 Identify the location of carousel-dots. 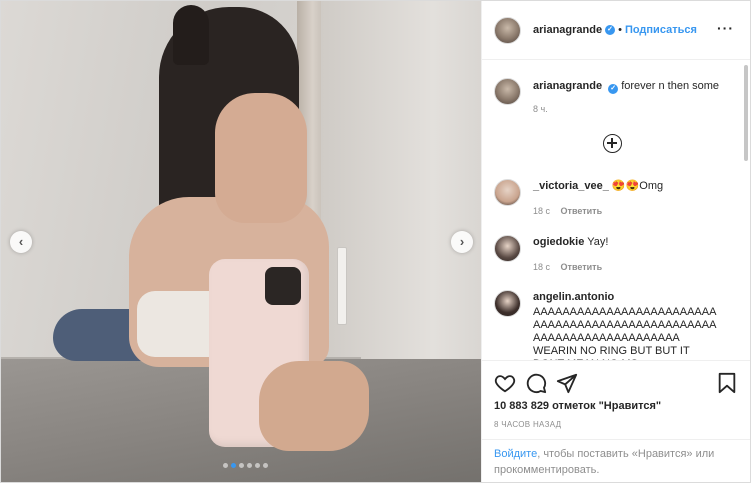
(245, 465).